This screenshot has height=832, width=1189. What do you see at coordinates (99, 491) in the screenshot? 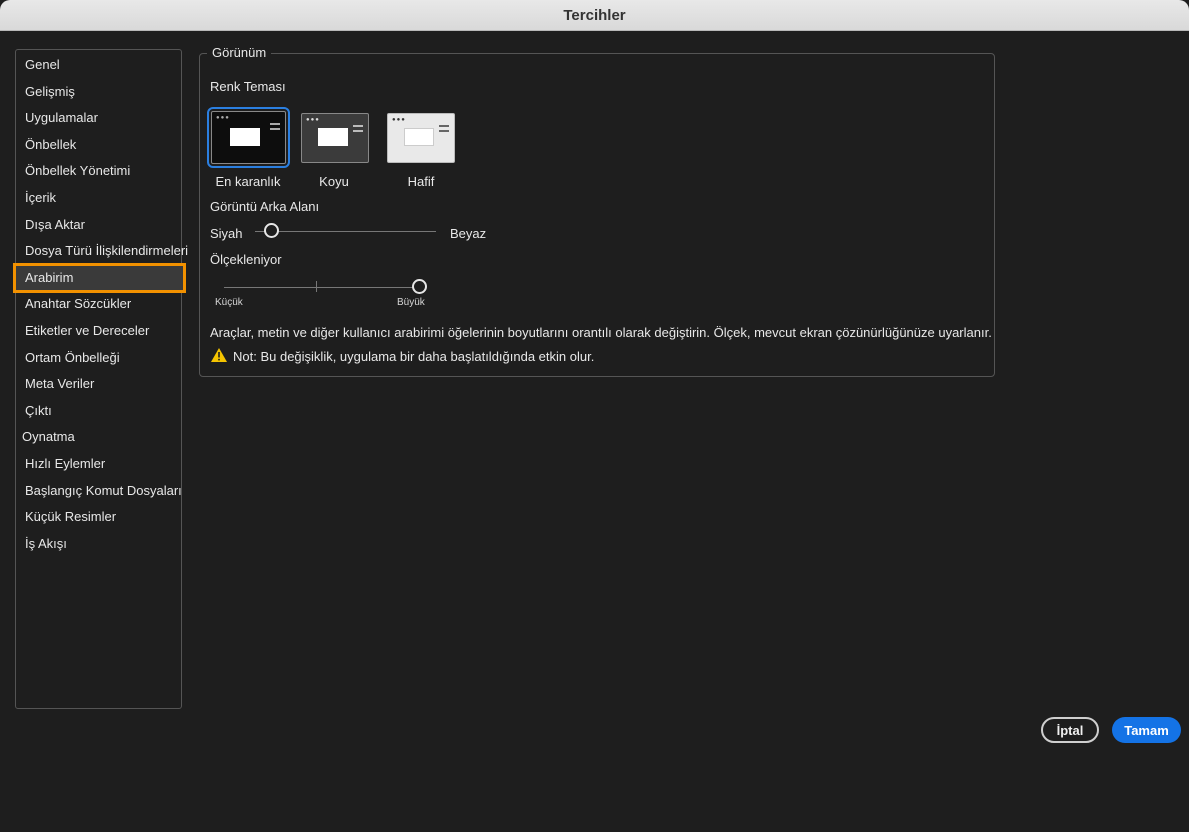
I see `sidebar-item-startup-scripts: Başlangıç Komut Dosyaları` at bounding box center [99, 491].